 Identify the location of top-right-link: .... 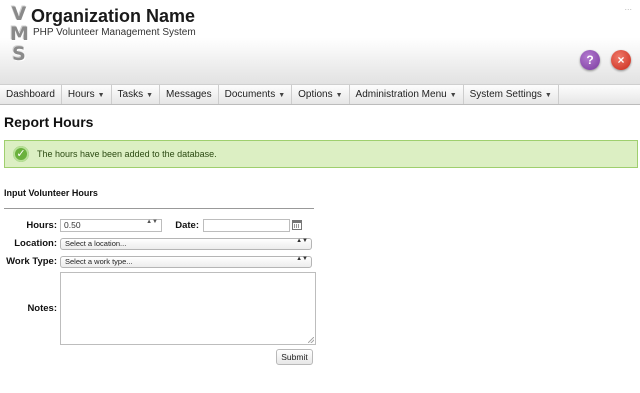
(628, 7).